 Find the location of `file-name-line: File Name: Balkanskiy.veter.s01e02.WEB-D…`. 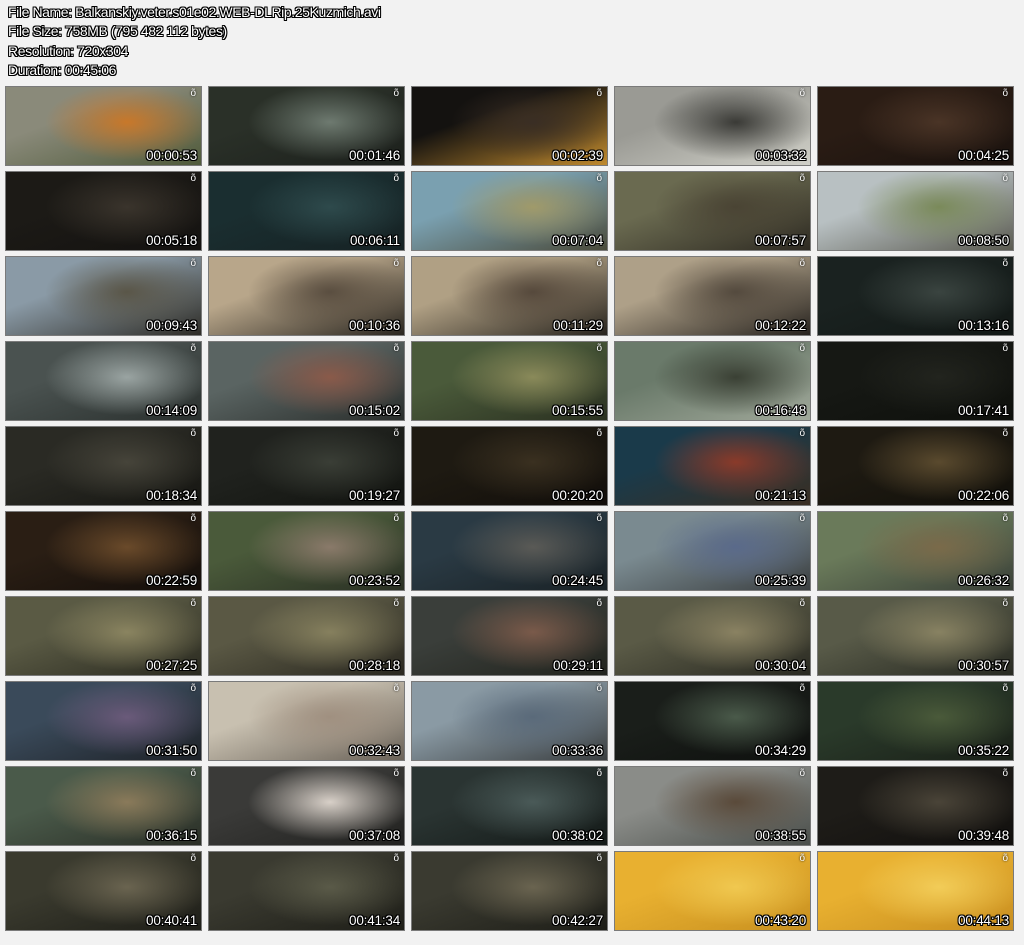

file-name-line: File Name: Balkanskiy.veter.s01e02.WEB-D… is located at coordinates (194, 12).